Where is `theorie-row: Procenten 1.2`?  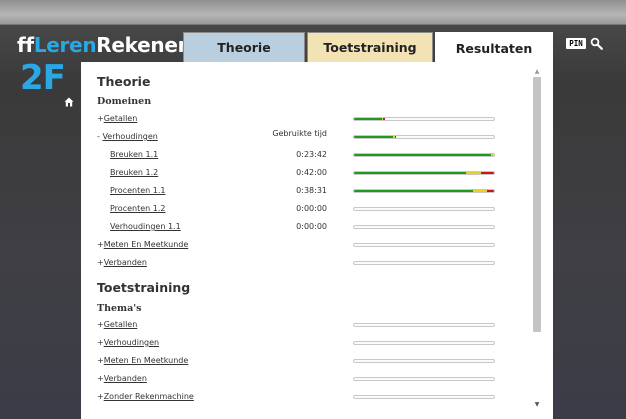
theorie-row: Procenten 1.2 is located at coordinates (137, 208).